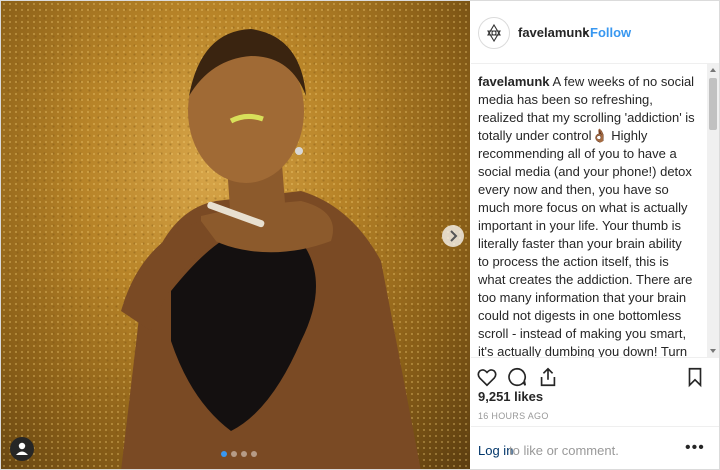  I want to click on username-link: favelamunk, so click(554, 32).